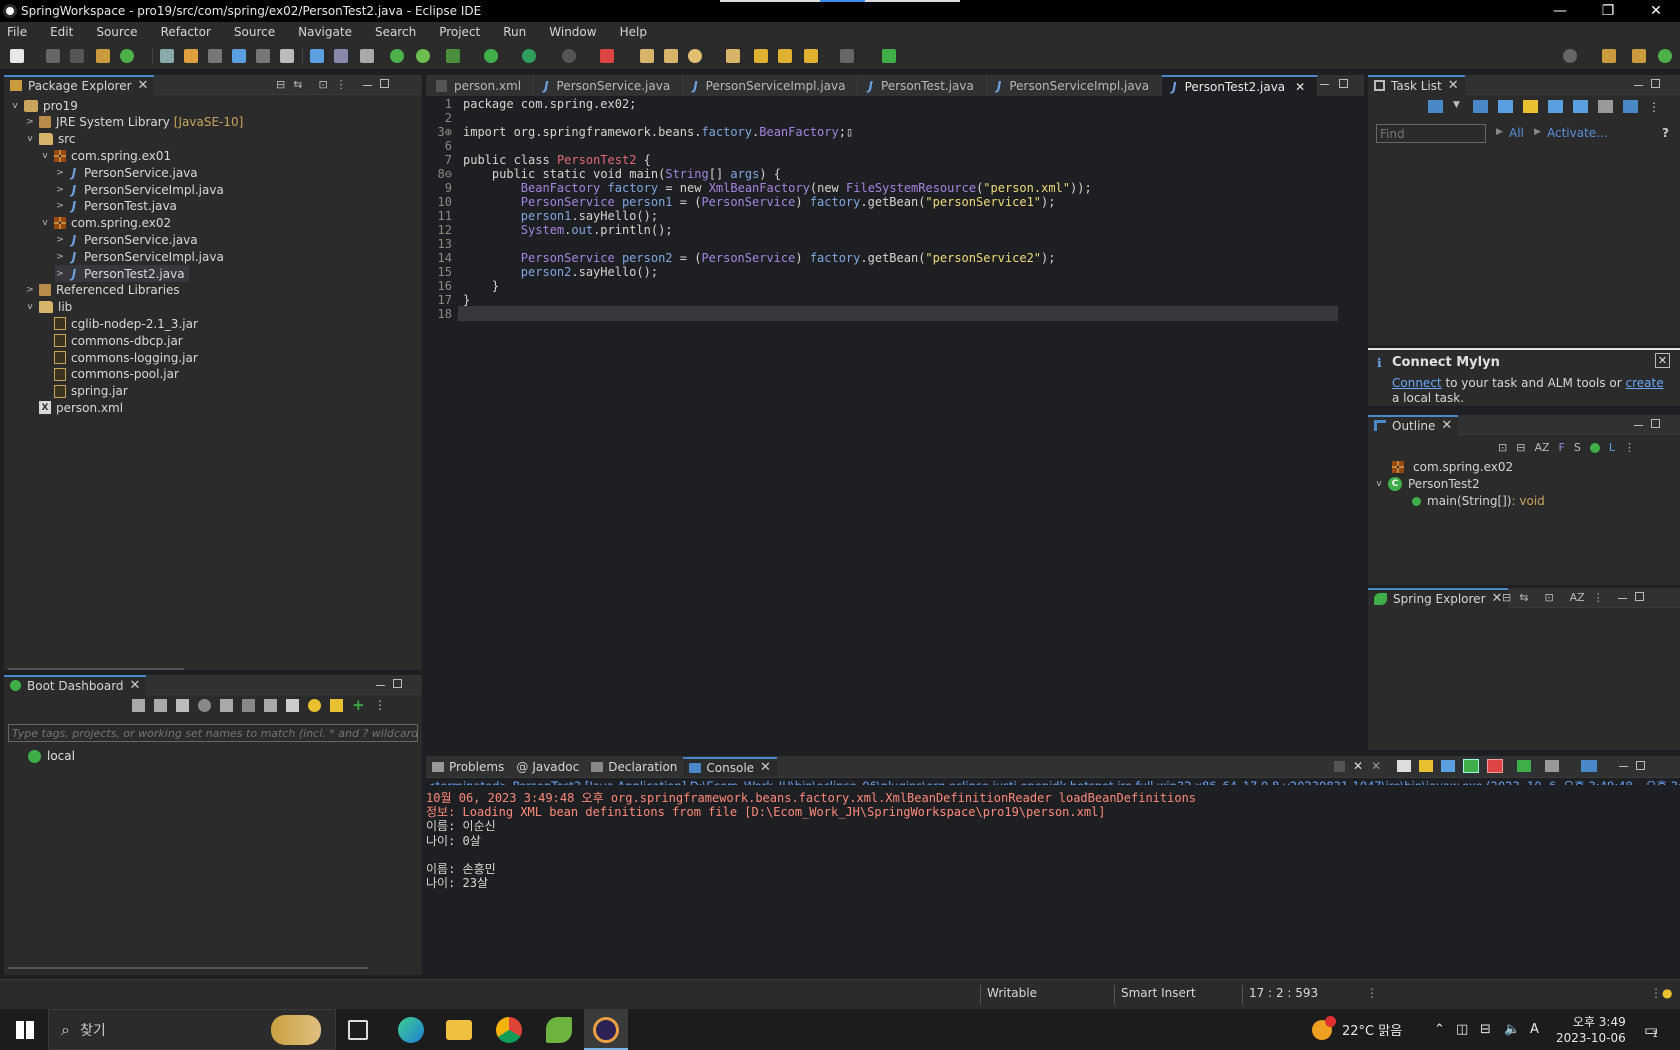  Describe the element at coordinates (341, 56) in the screenshot. I see `skip-breakpoints-icon` at that location.